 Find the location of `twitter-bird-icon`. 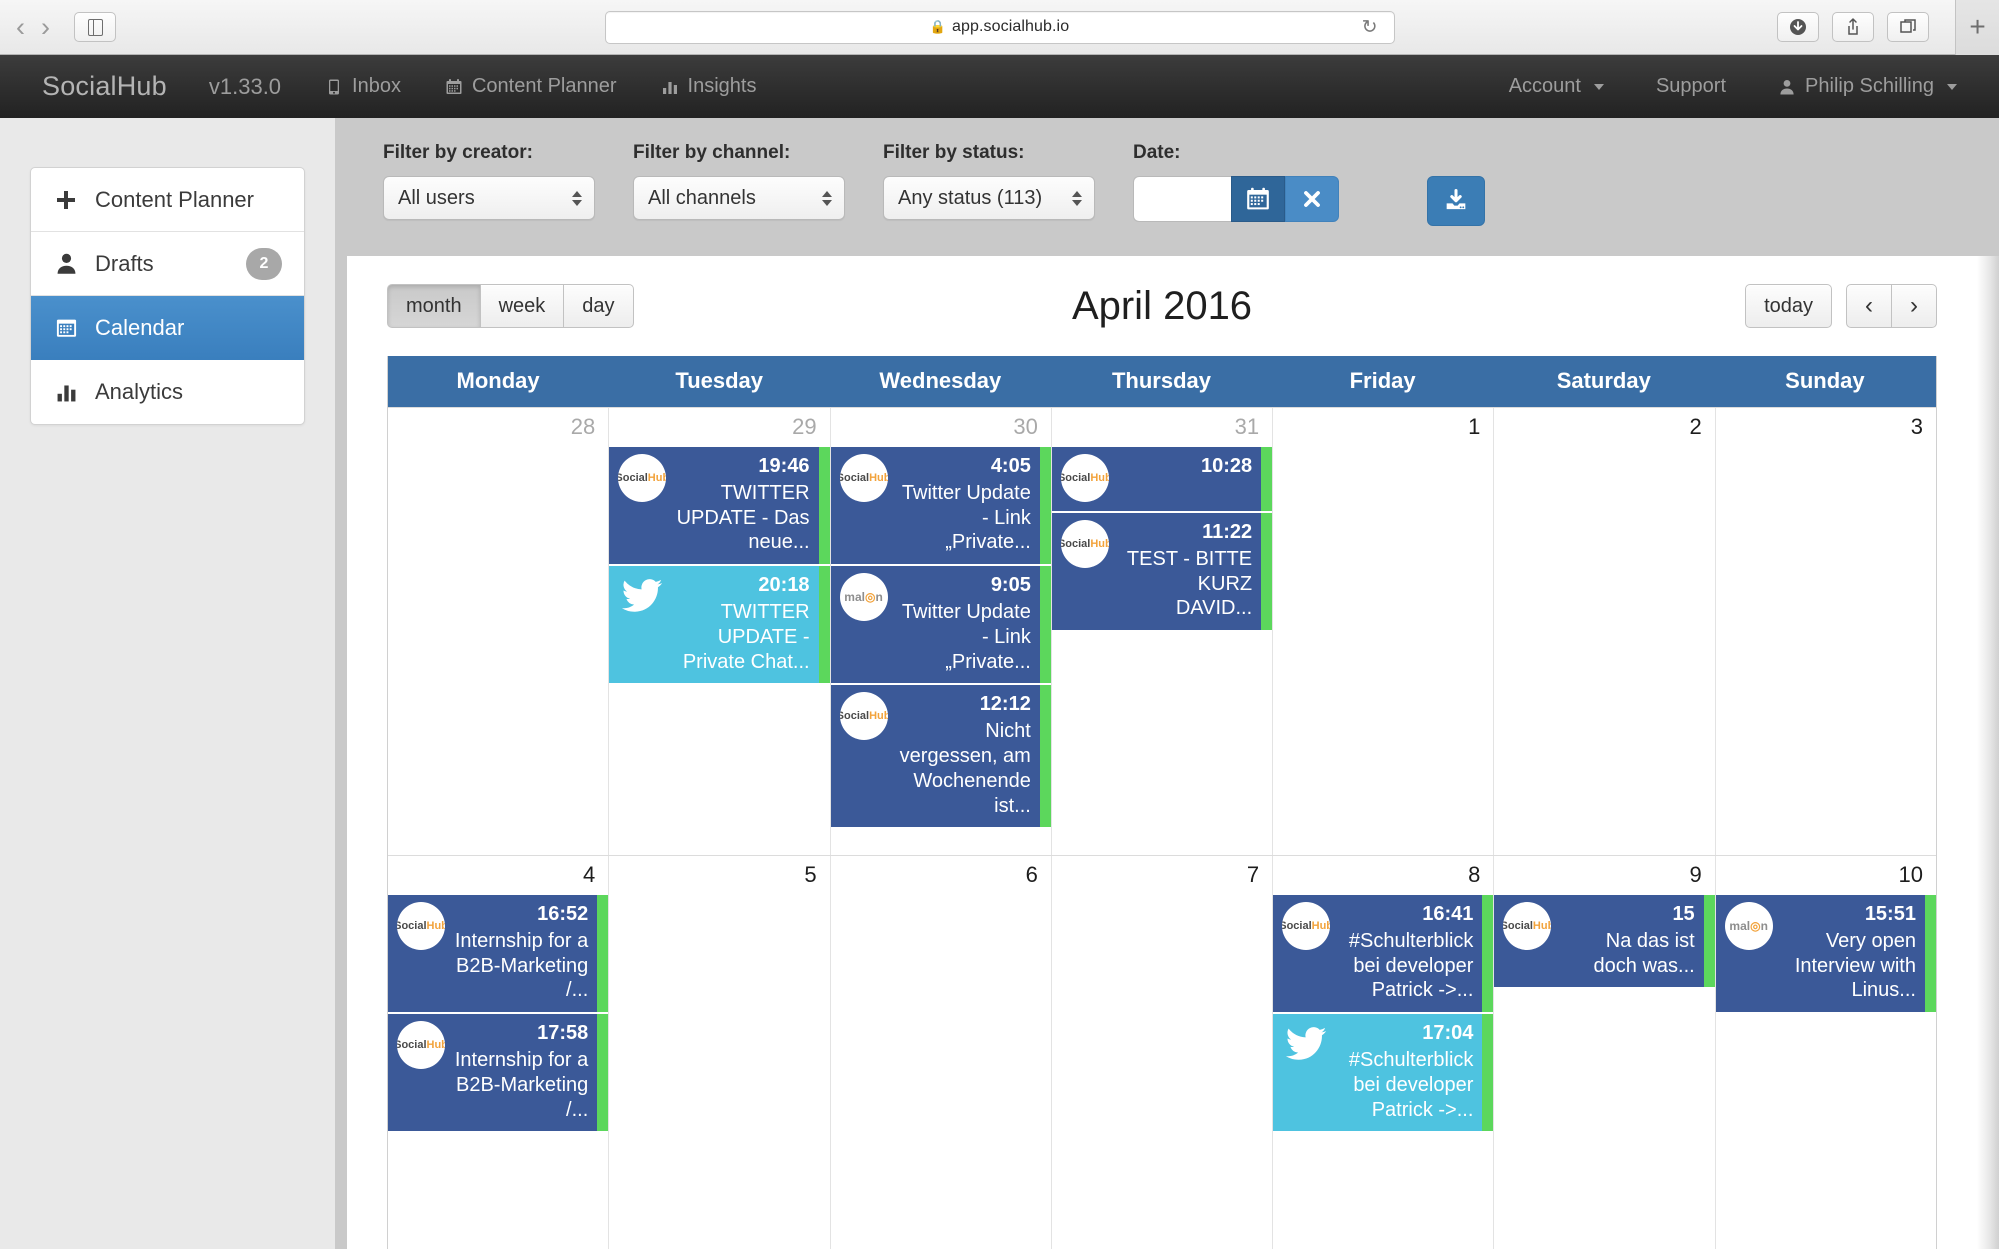

twitter-bird-icon is located at coordinates (1306, 1044).